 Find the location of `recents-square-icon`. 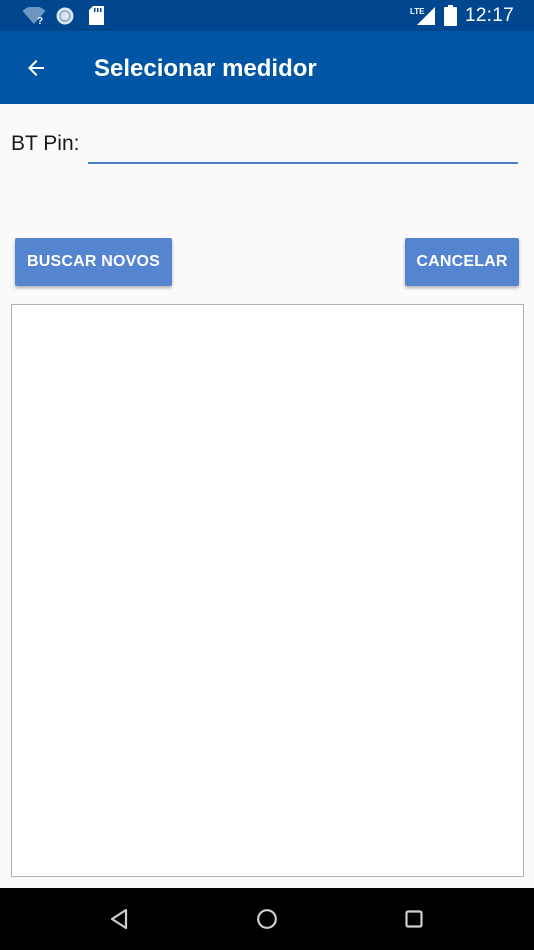

recents-square-icon is located at coordinates (414, 919).